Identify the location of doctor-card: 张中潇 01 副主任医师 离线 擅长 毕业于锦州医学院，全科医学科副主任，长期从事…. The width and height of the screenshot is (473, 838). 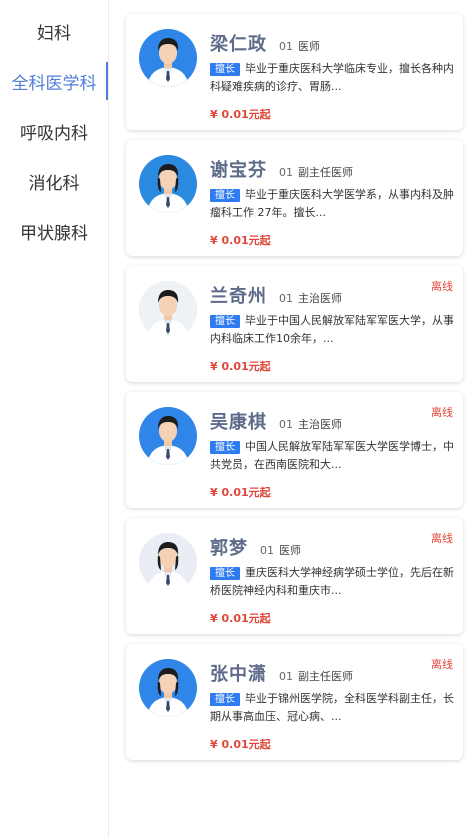
(294, 702).